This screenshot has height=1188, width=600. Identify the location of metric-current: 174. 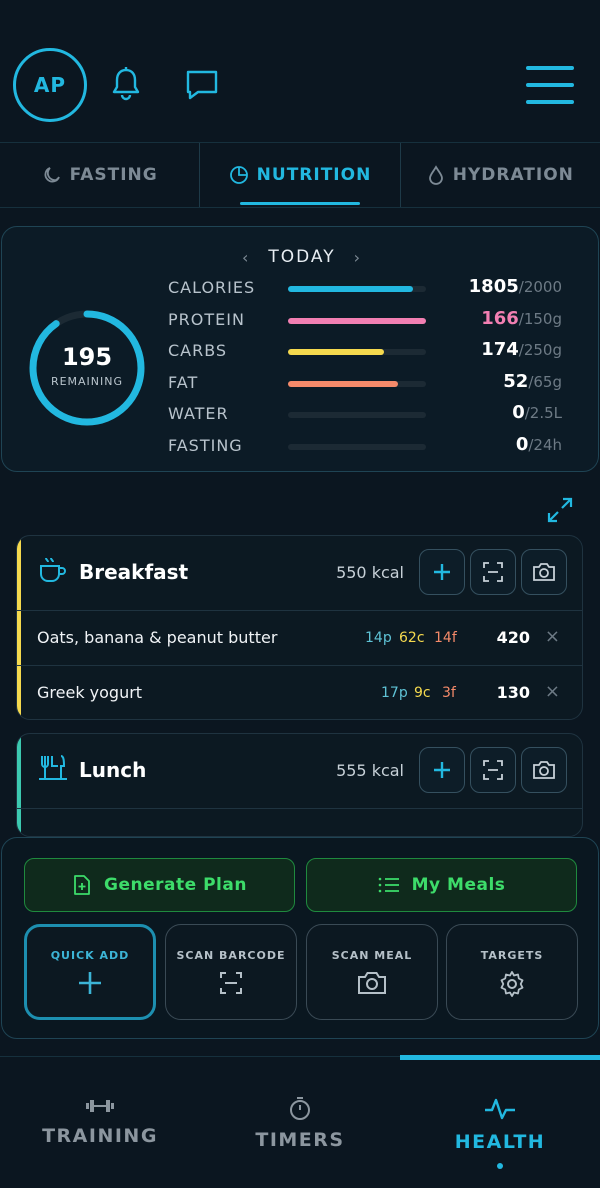
(500, 350).